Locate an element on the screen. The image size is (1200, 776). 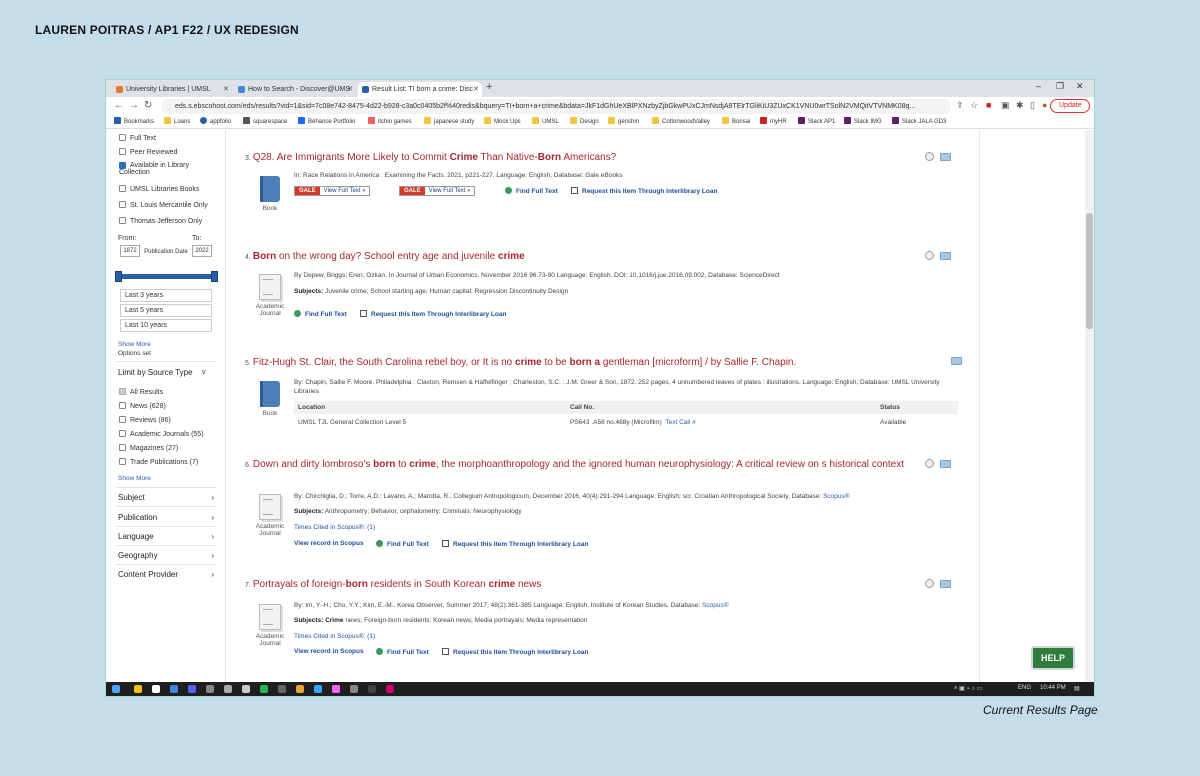
range-last-10-years: Last 10 years is located at coordinates (166, 325).